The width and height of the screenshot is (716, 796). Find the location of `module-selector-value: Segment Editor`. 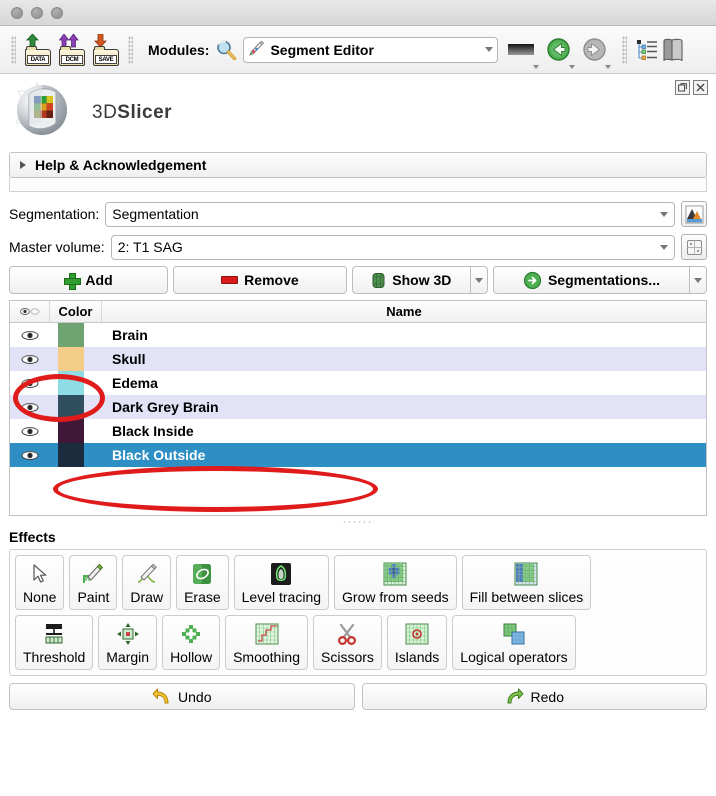

module-selector-value: Segment Editor is located at coordinates (322, 49).